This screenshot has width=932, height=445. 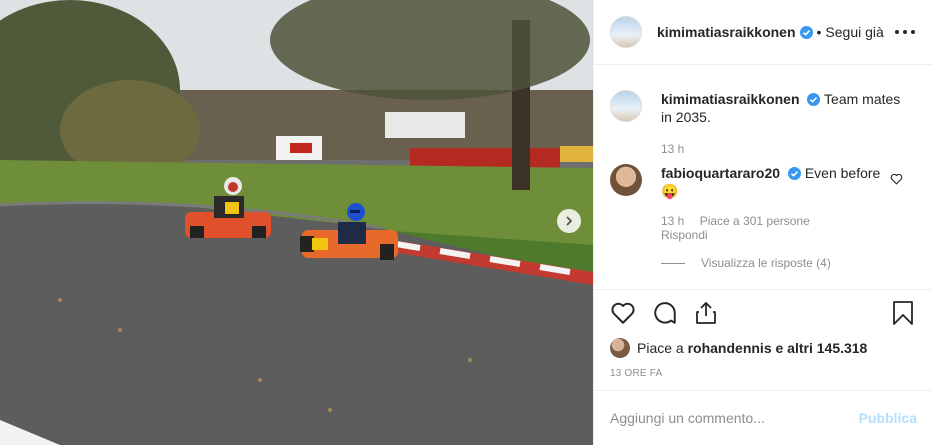 I want to click on share-button, so click(x=706, y=314).